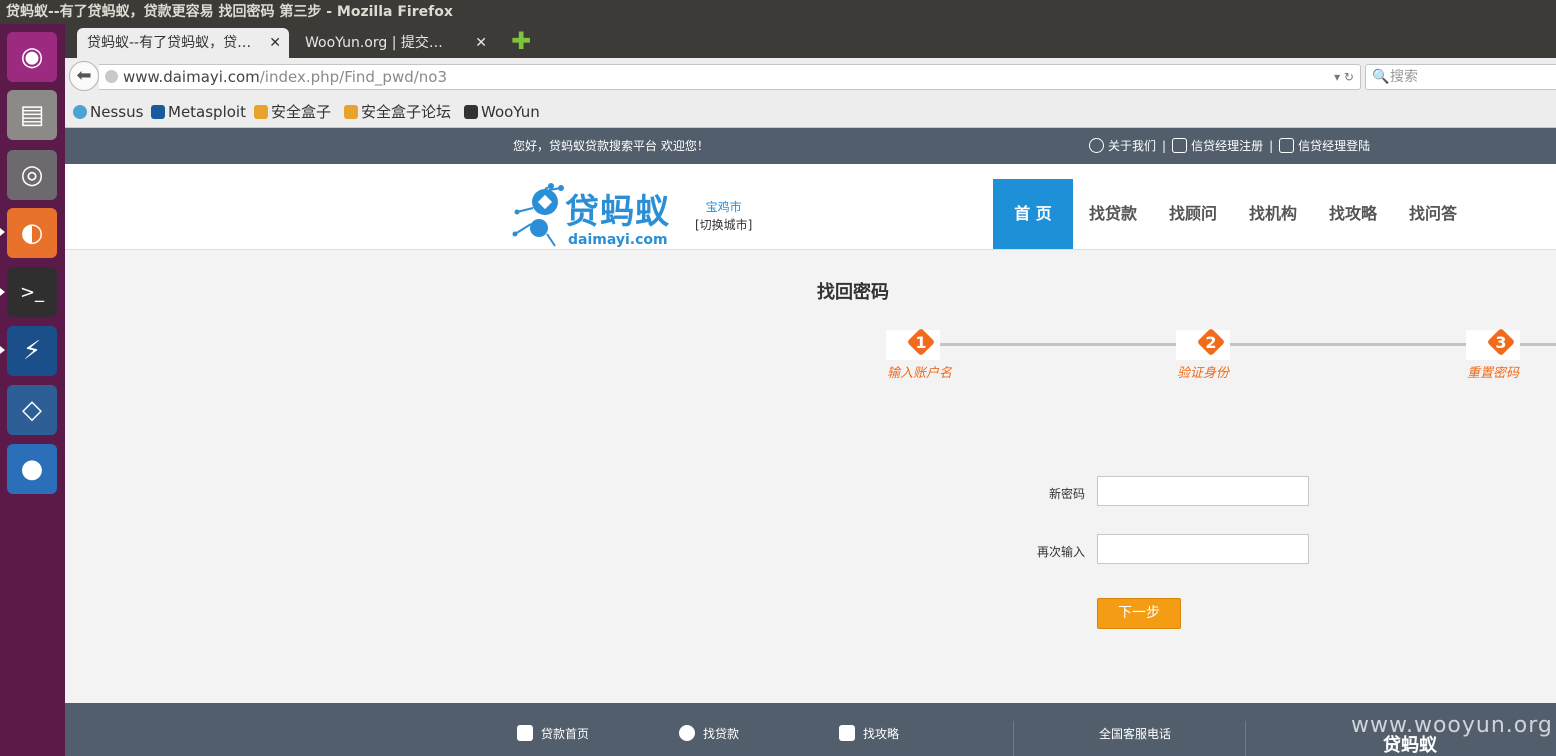 The height and width of the screenshot is (756, 1556). Describe the element at coordinates (32, 57) in the screenshot. I see `ubuntu-dash-icon: ◉` at that location.